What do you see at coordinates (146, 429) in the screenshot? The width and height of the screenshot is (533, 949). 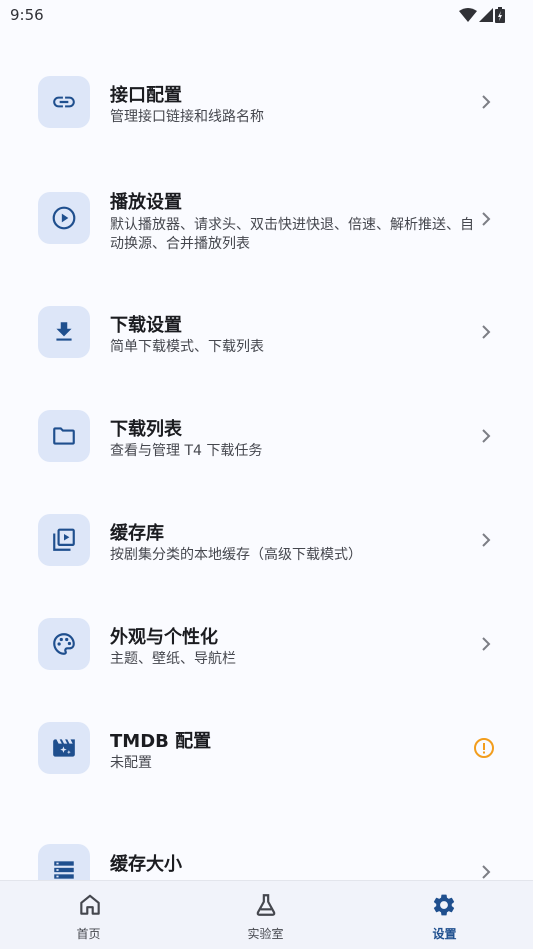 I see `settings-item-title: 下载列表` at bounding box center [146, 429].